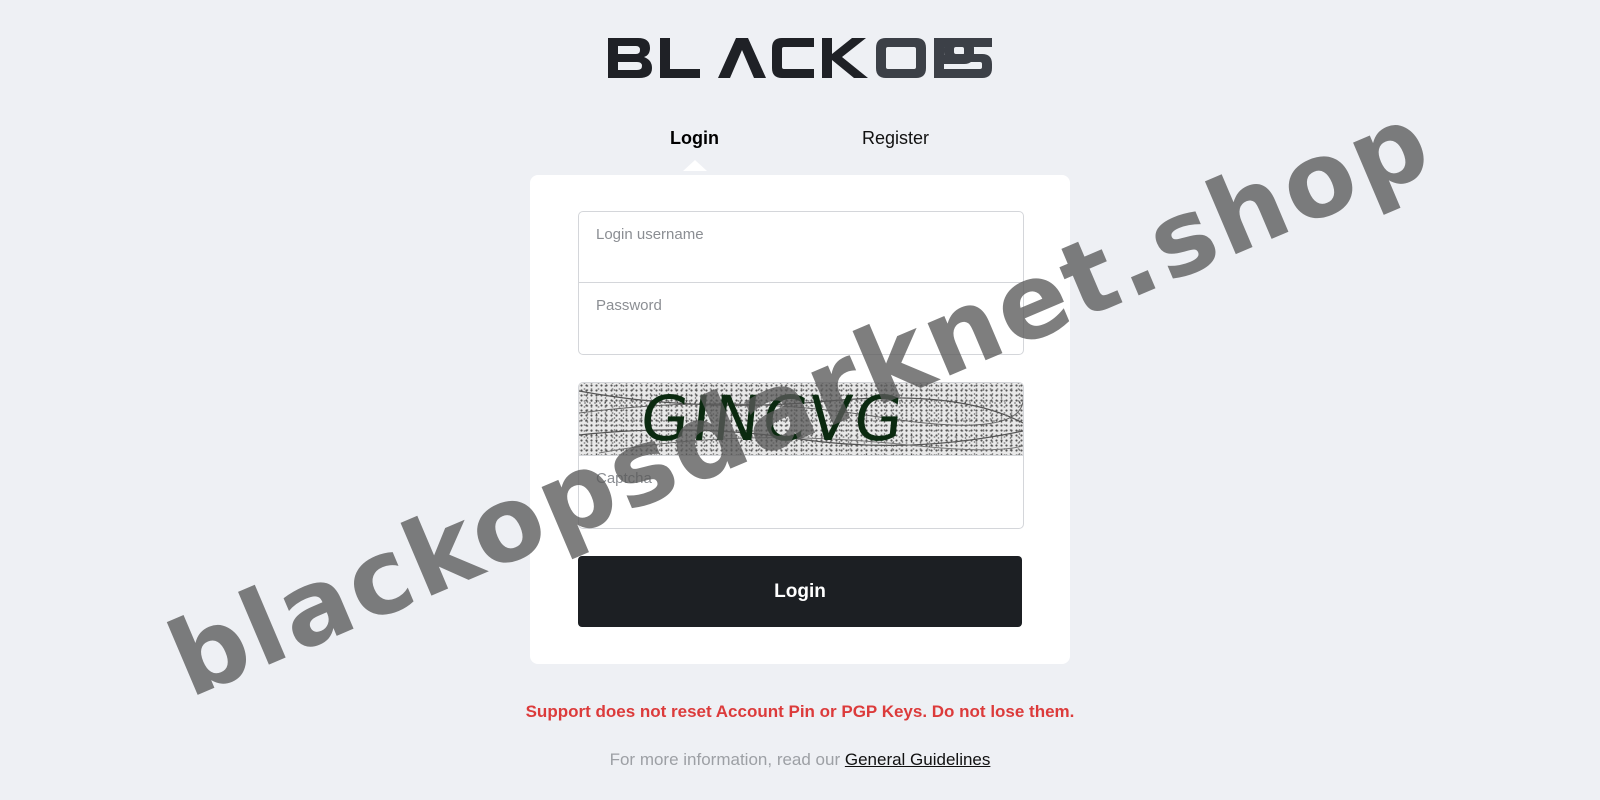 The width and height of the screenshot is (1600, 800). I want to click on credentials-group: Login username Password, so click(801, 283).